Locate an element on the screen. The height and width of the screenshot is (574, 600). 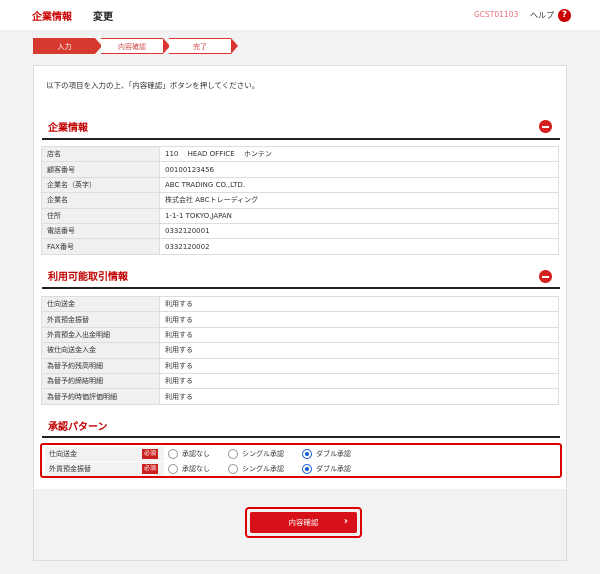
row-label: 外貨預金振替 is located at coordinates (100, 319).